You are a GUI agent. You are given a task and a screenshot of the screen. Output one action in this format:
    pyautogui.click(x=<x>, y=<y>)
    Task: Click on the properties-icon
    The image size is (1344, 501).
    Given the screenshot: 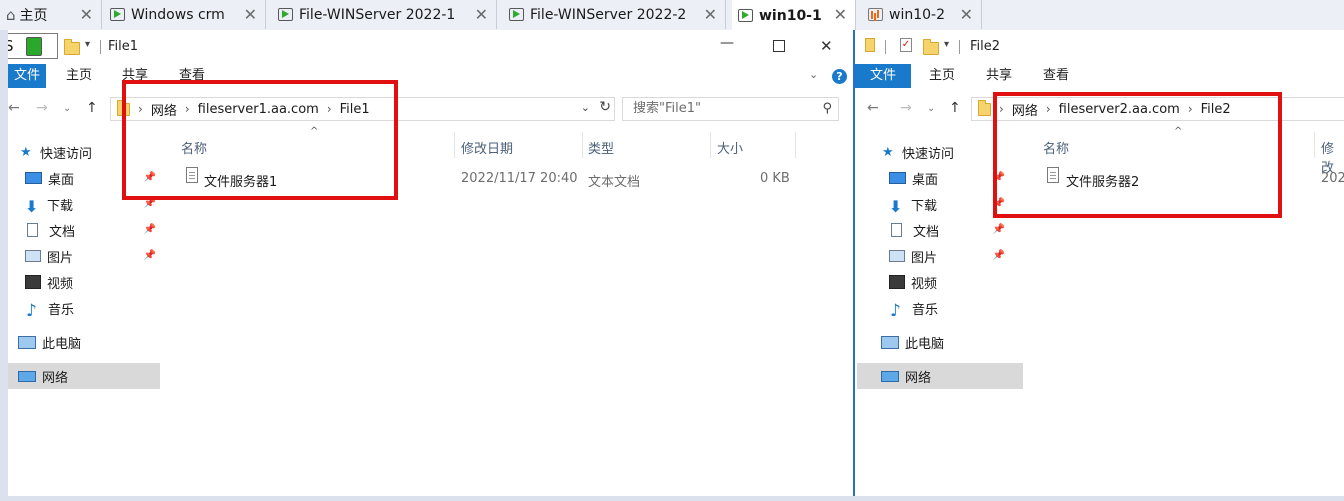 What is the action you would take?
    pyautogui.click(x=870, y=45)
    